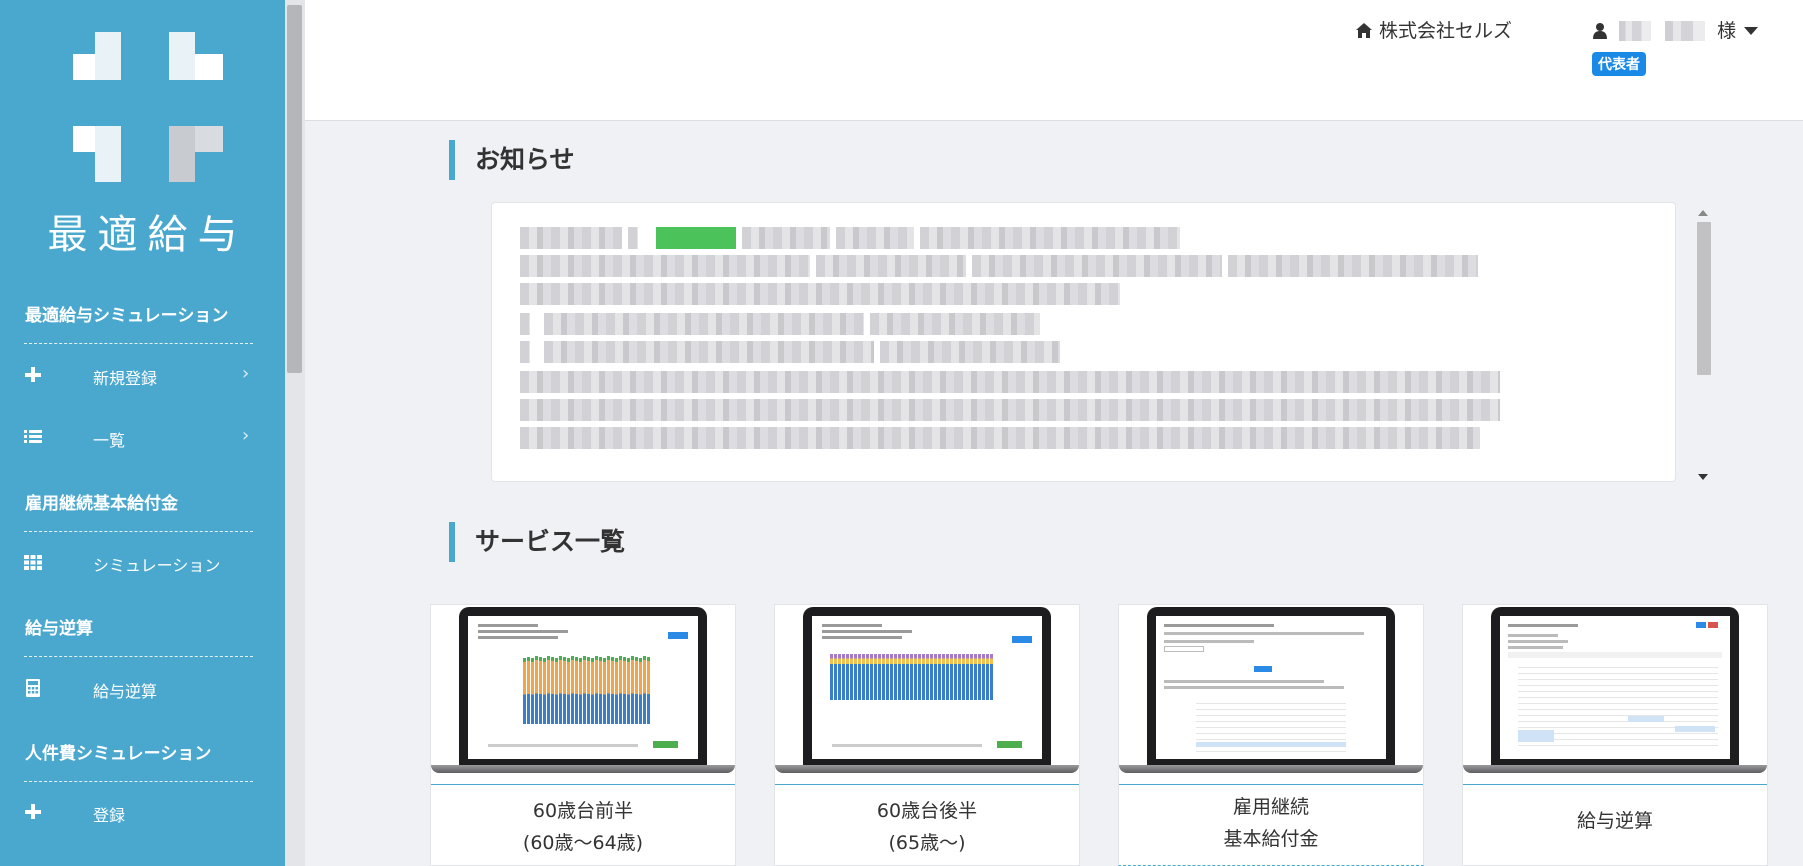 This screenshot has height=866, width=1803. Describe the element at coordinates (1446, 31) in the screenshot. I see `company-name: 株式会社セルズ` at that location.